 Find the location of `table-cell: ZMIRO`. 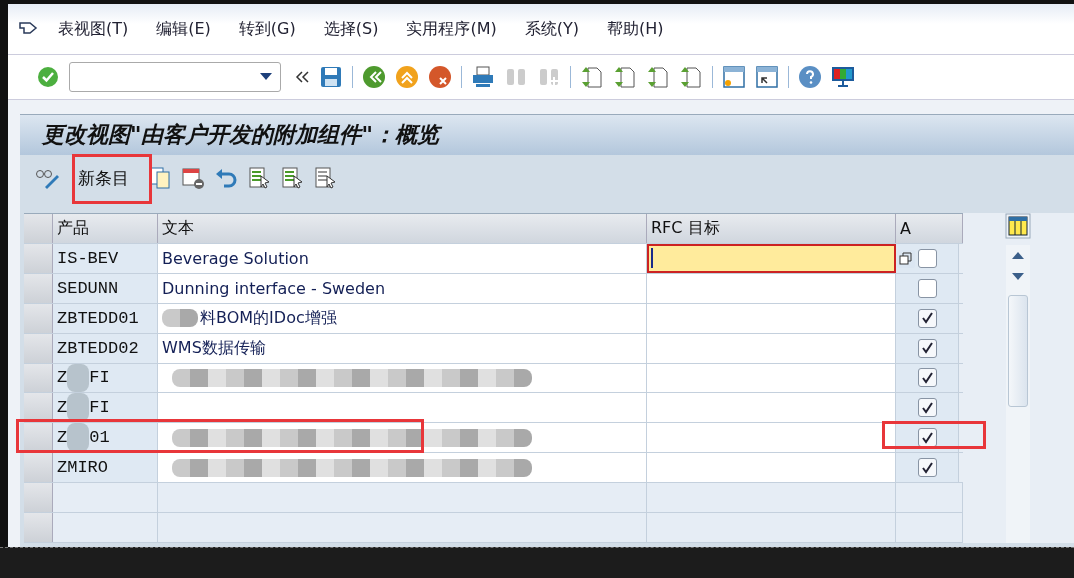

table-cell: ZMIRO is located at coordinates (82, 468).